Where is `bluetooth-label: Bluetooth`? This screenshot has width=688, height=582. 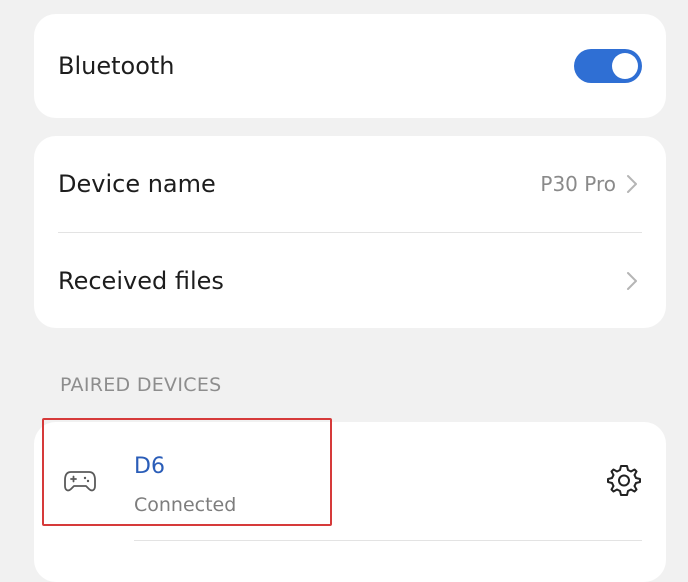
bluetooth-label: Bluetooth is located at coordinates (116, 66).